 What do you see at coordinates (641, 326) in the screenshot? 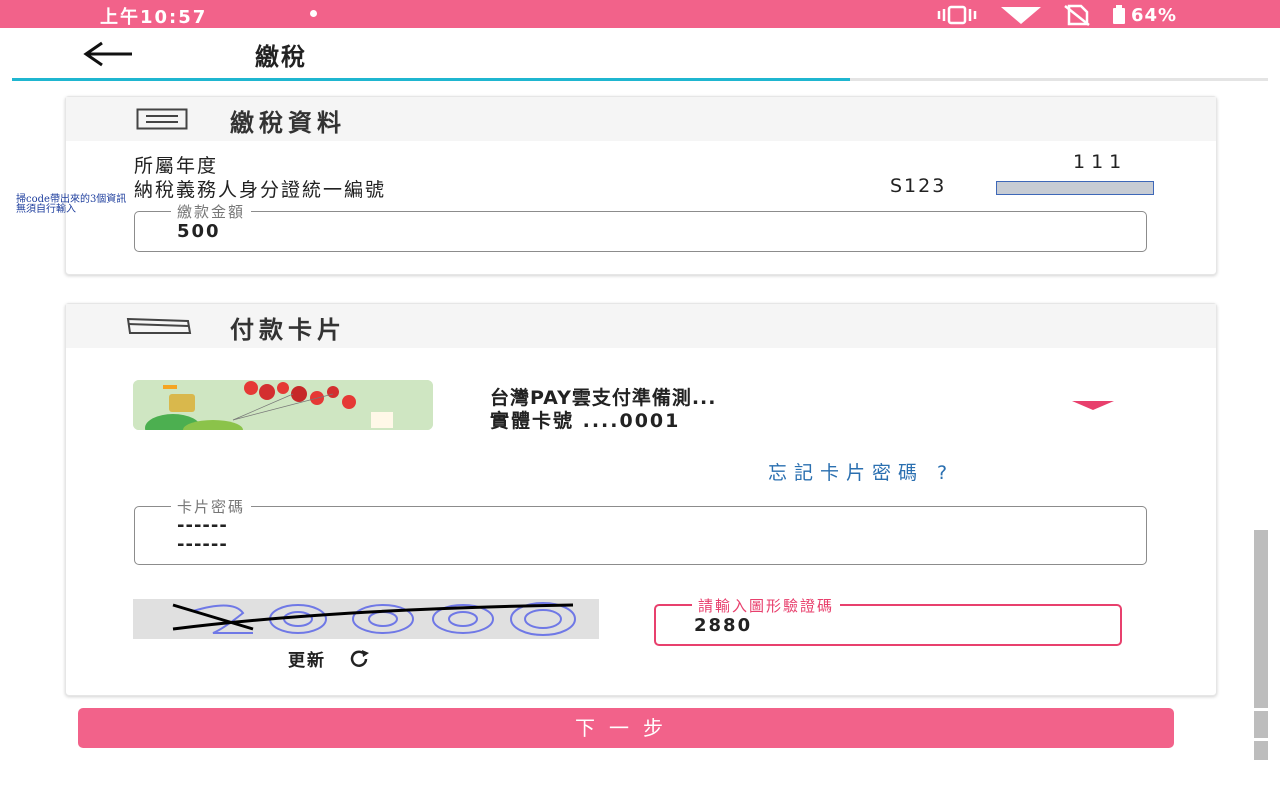
I see `payment-card-header: 付款卡片` at bounding box center [641, 326].